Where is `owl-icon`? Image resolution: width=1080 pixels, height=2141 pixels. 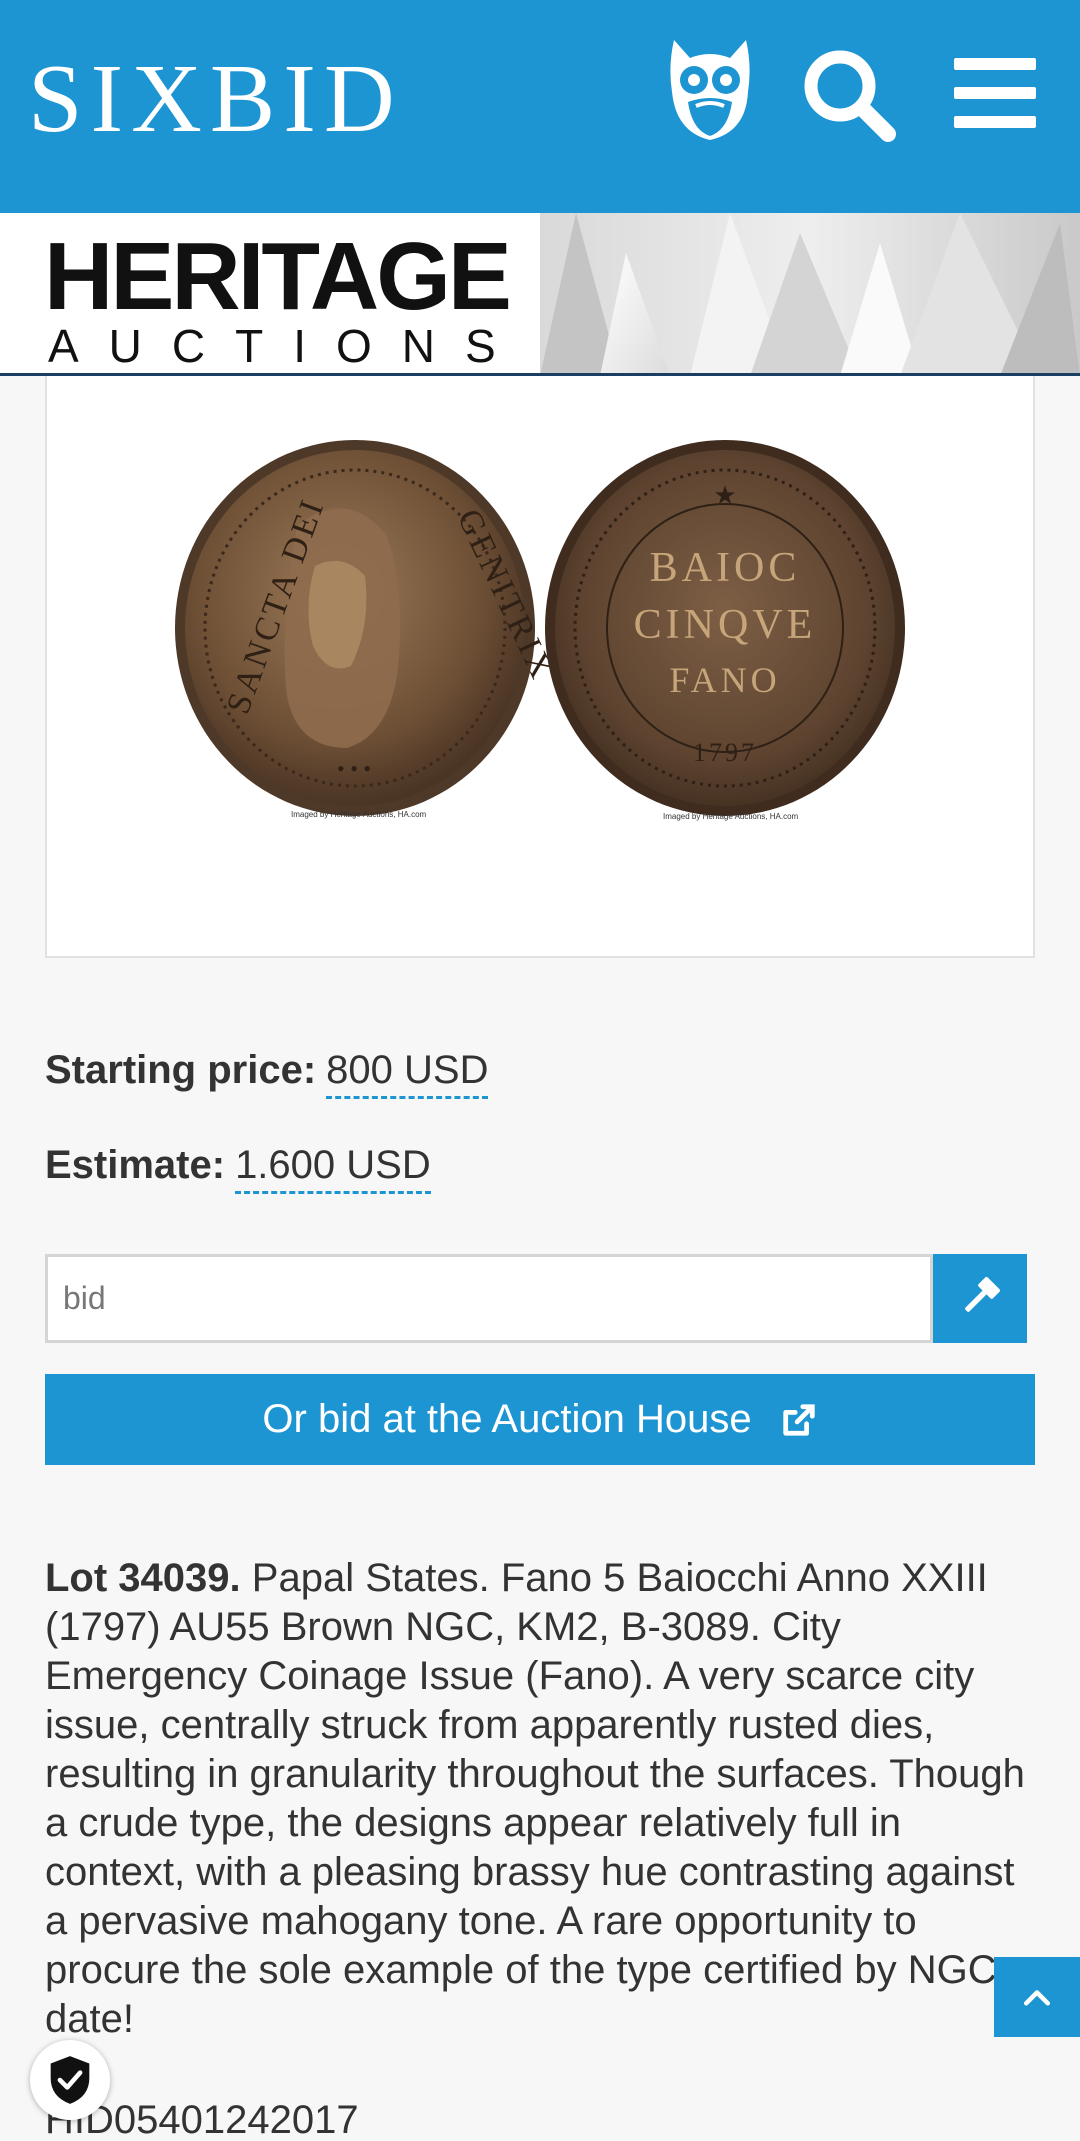 owl-icon is located at coordinates (710, 90).